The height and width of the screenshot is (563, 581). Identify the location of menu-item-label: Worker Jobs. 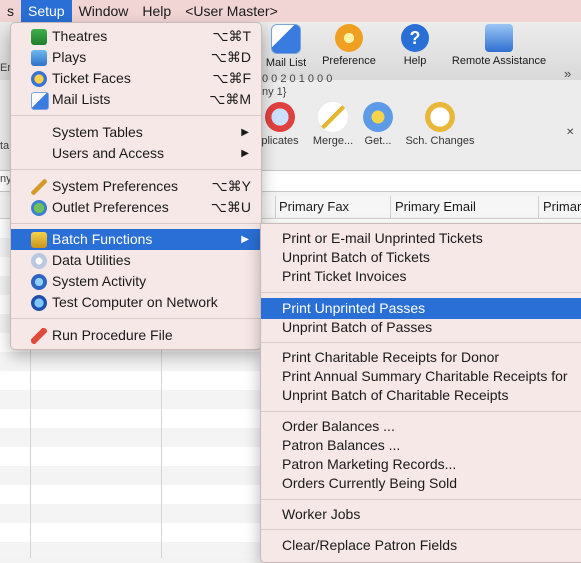
(321, 514).